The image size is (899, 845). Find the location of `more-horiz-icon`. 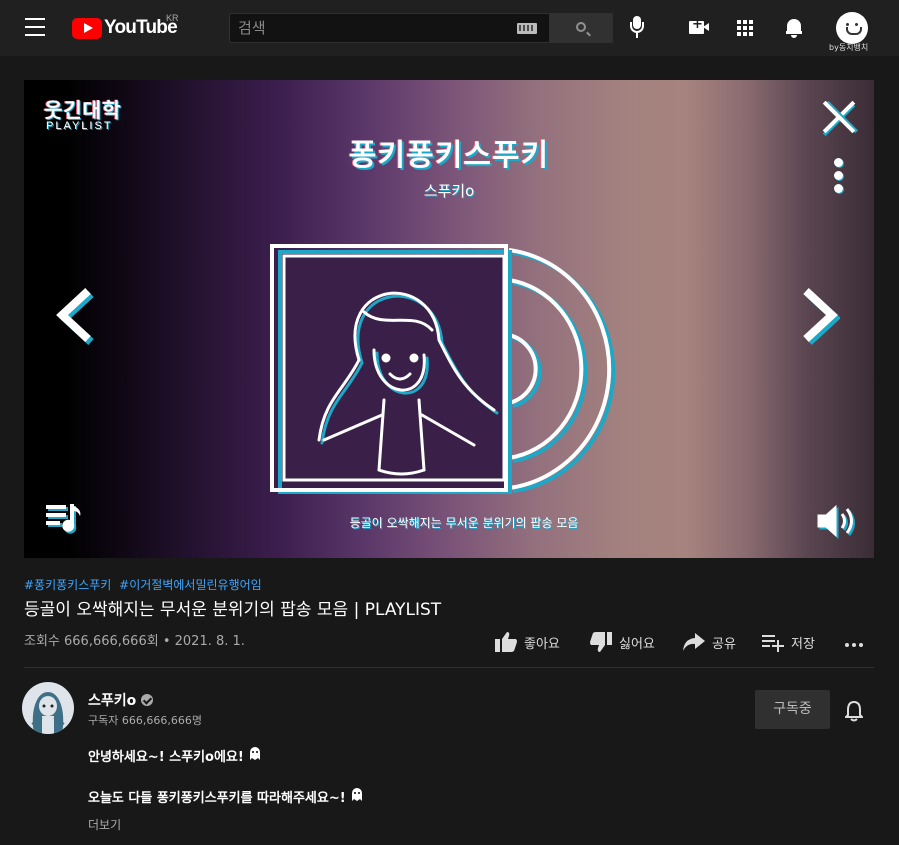

more-horiz-icon is located at coordinates (854, 645).